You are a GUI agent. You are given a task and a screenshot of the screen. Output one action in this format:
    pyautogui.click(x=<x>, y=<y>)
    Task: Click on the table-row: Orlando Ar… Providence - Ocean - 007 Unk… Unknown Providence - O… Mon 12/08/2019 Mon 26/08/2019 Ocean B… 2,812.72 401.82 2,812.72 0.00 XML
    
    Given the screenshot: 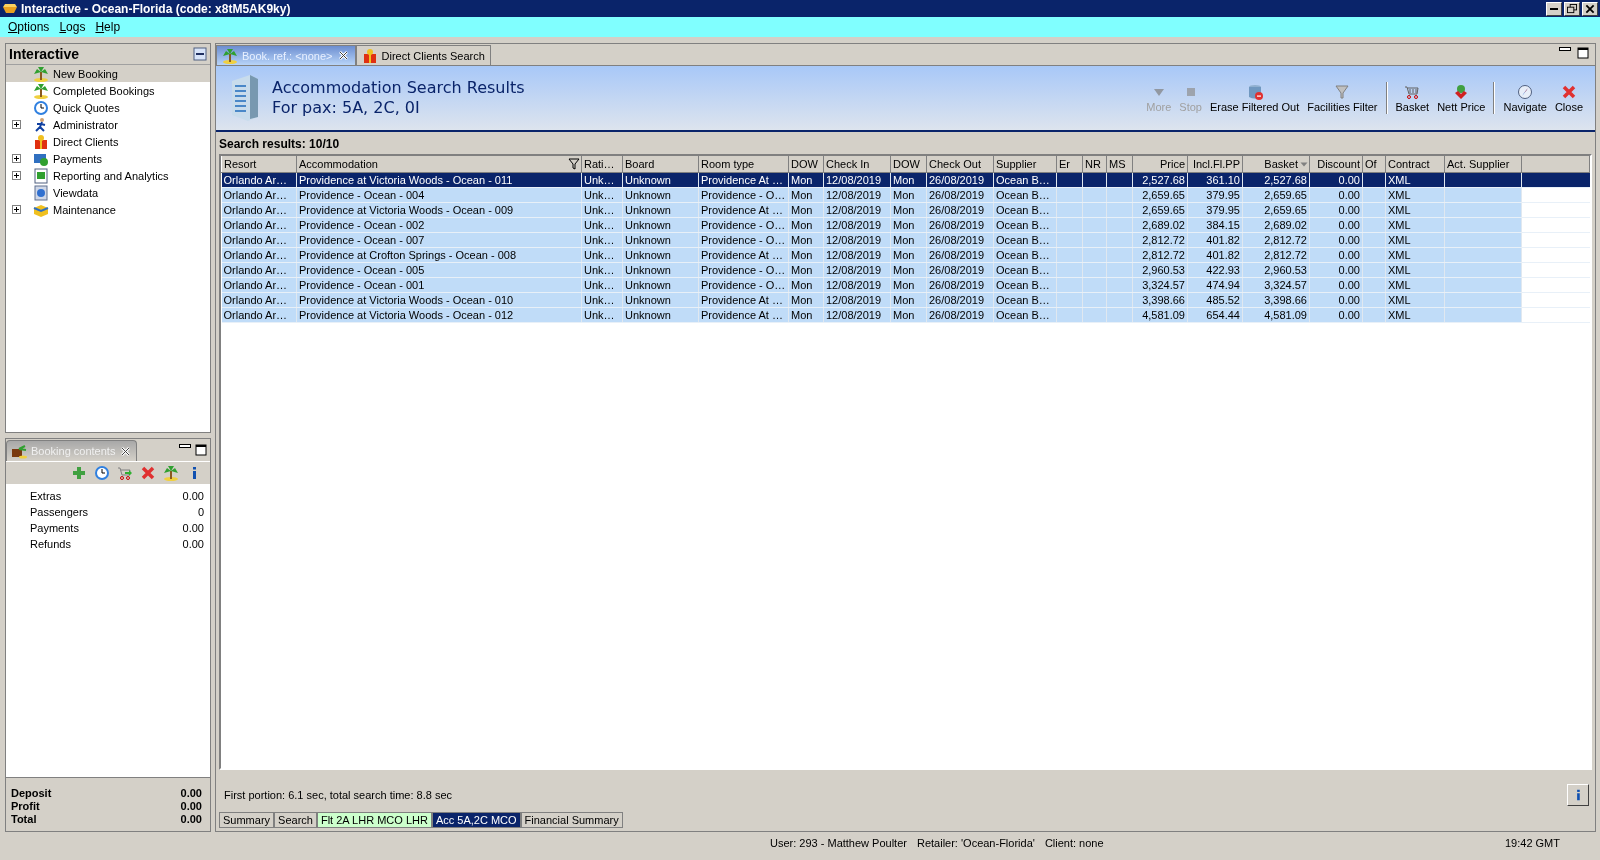 What is the action you would take?
    pyautogui.click(x=905, y=240)
    